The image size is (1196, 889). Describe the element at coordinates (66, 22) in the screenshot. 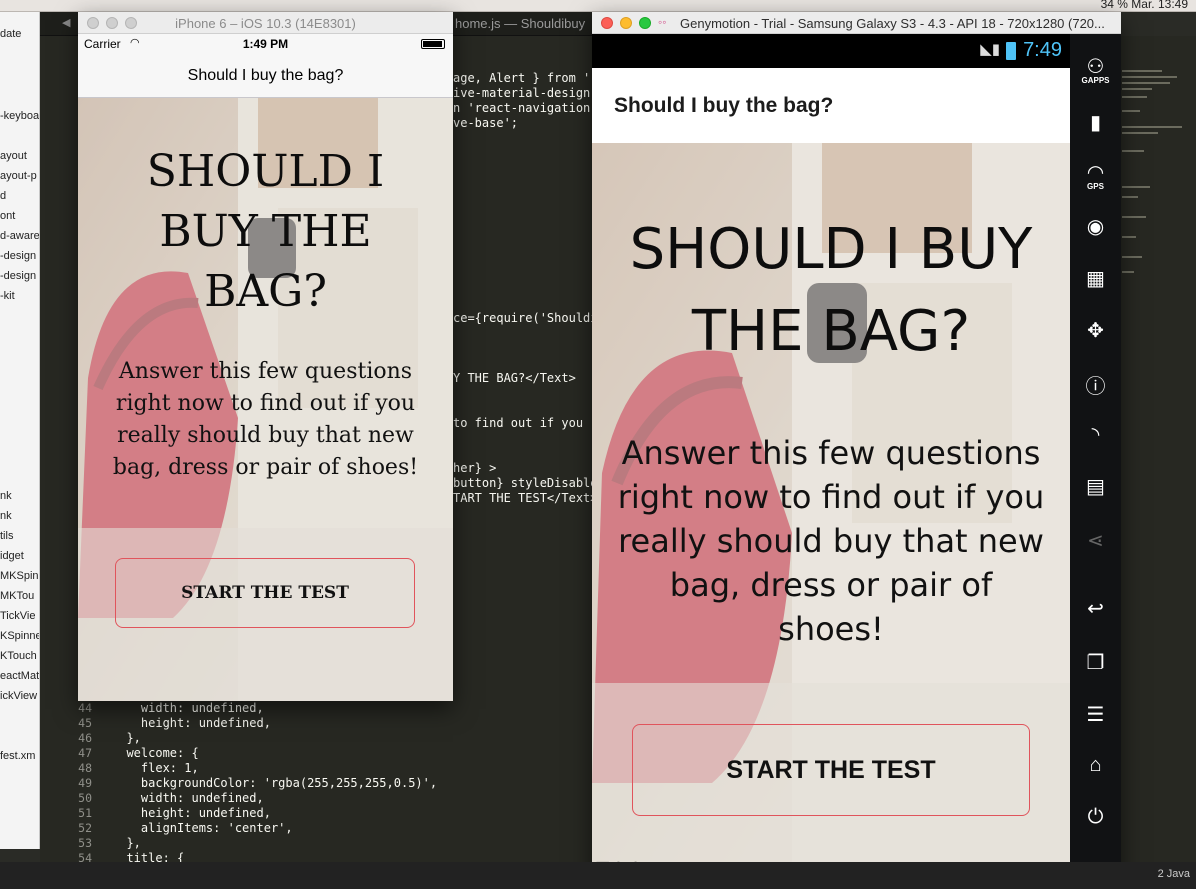

I see `tab-left-arrow-icon: ◀` at that location.